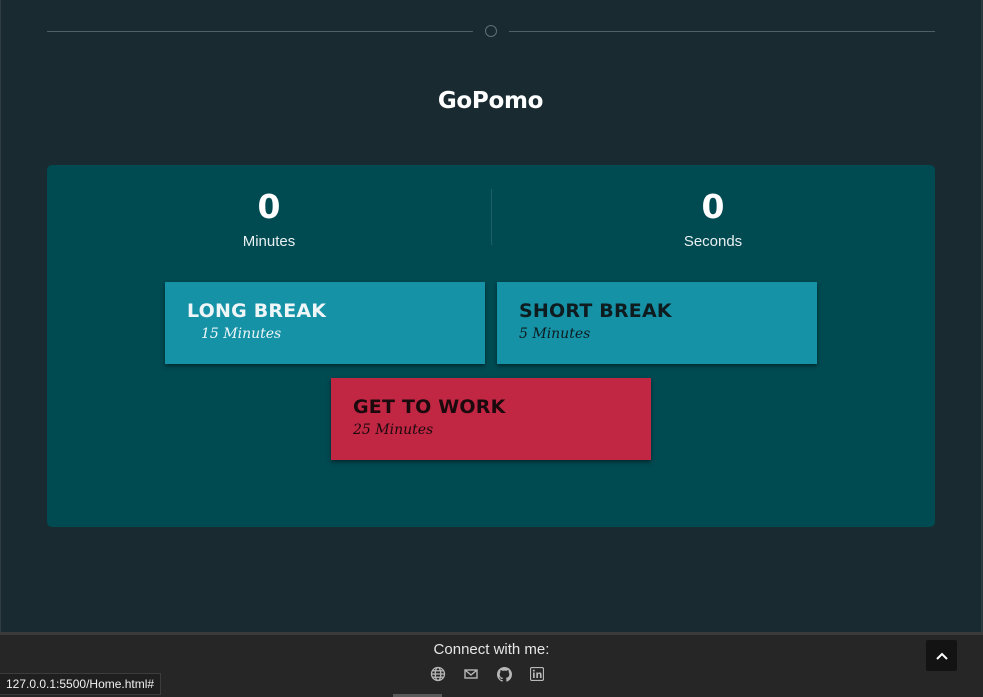  Describe the element at coordinates (429, 407) in the screenshot. I see `get-to-work-title: GET TO WORK` at that location.